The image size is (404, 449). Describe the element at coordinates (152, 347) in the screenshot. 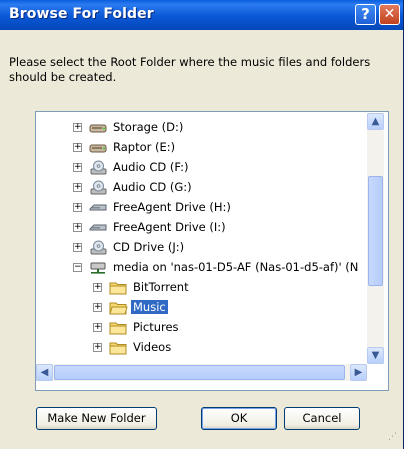

I see `tree-item-label: Videos` at that location.